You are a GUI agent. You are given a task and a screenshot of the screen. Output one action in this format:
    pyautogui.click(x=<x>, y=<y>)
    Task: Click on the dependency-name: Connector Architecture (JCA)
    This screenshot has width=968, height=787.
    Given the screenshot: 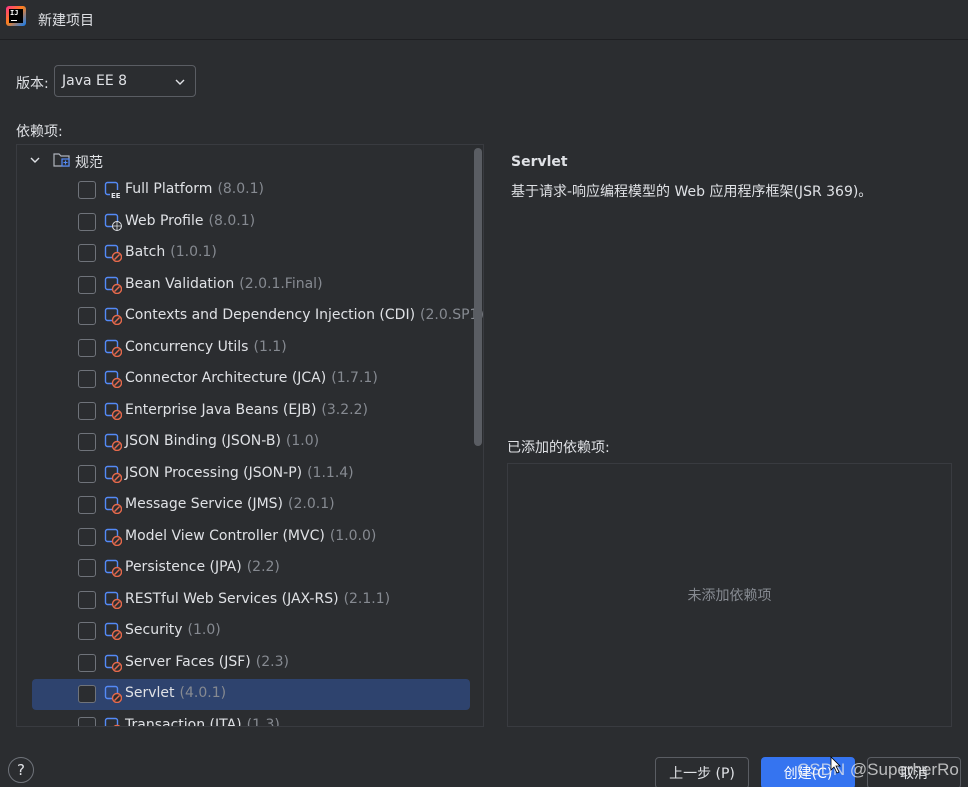 What is the action you would take?
    pyautogui.click(x=226, y=378)
    